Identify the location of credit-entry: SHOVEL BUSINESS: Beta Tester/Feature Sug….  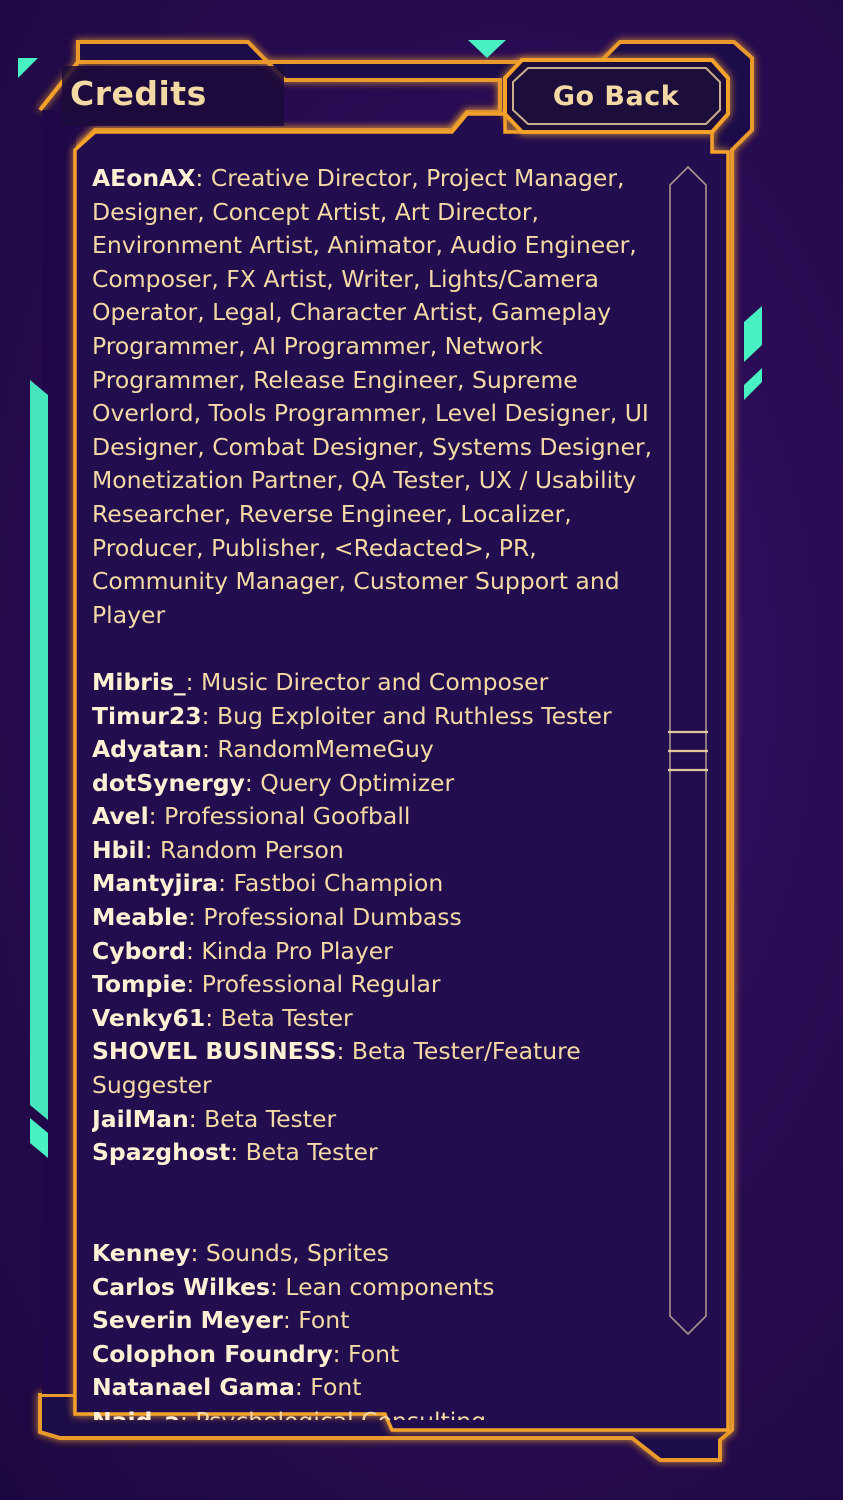
(336, 1068).